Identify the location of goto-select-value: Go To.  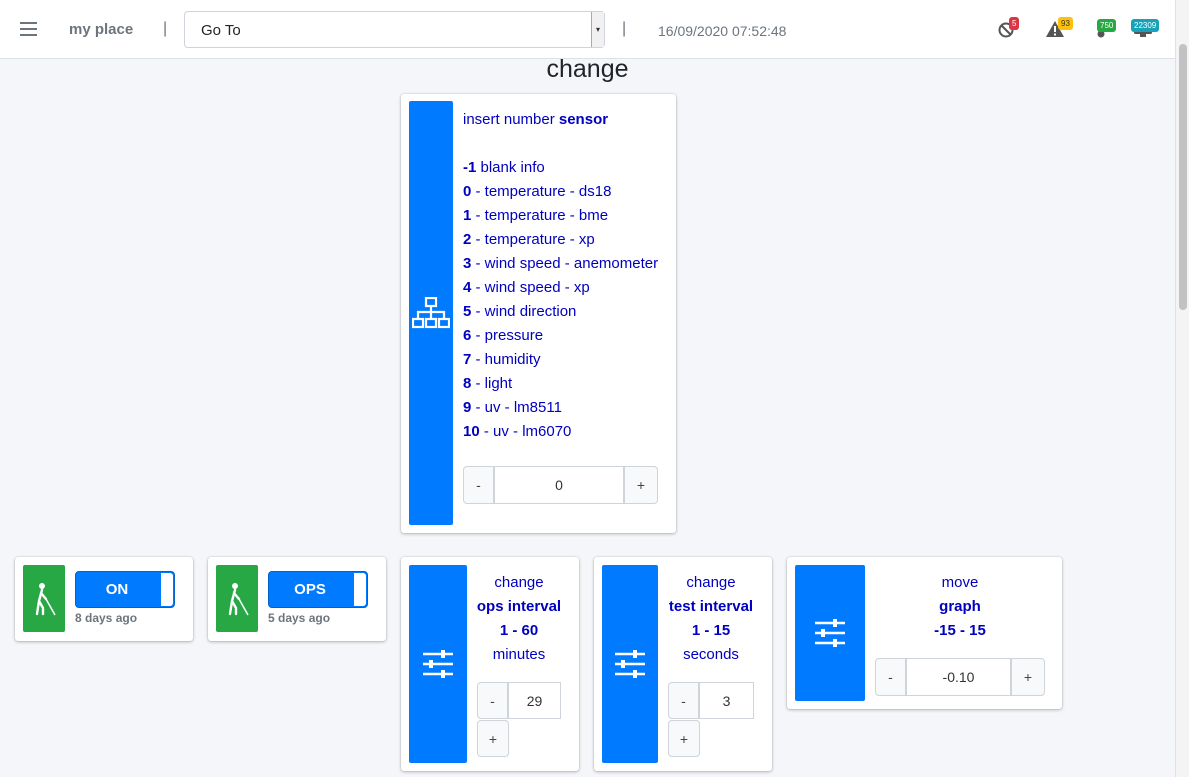
(221, 30).